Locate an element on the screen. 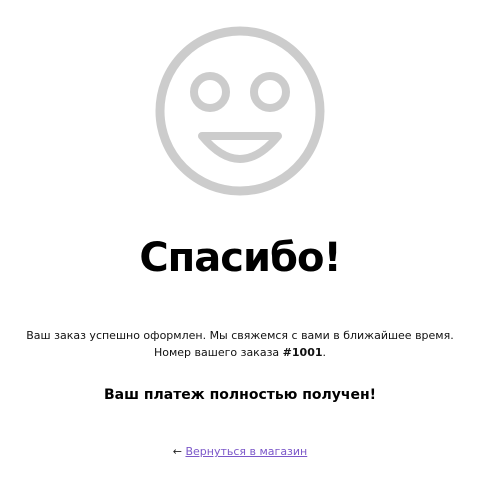 The image size is (480, 489). order-number: #1001 is located at coordinates (302, 352).